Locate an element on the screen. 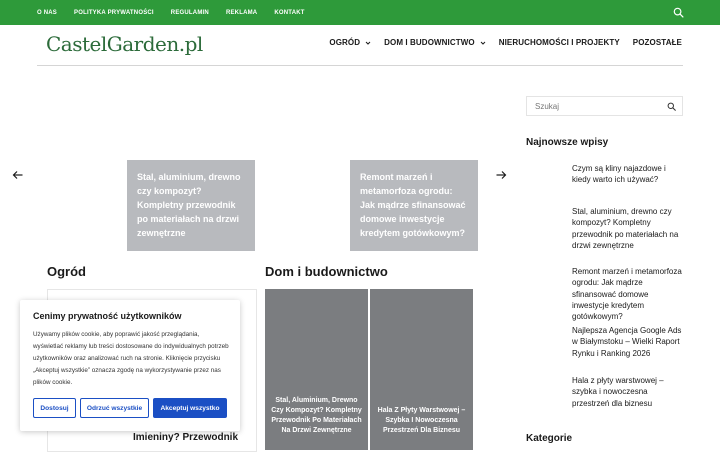 Image resolution: width=720 pixels, height=452 pixels. top-nav-link-o-nas: O NAS is located at coordinates (47, 13).